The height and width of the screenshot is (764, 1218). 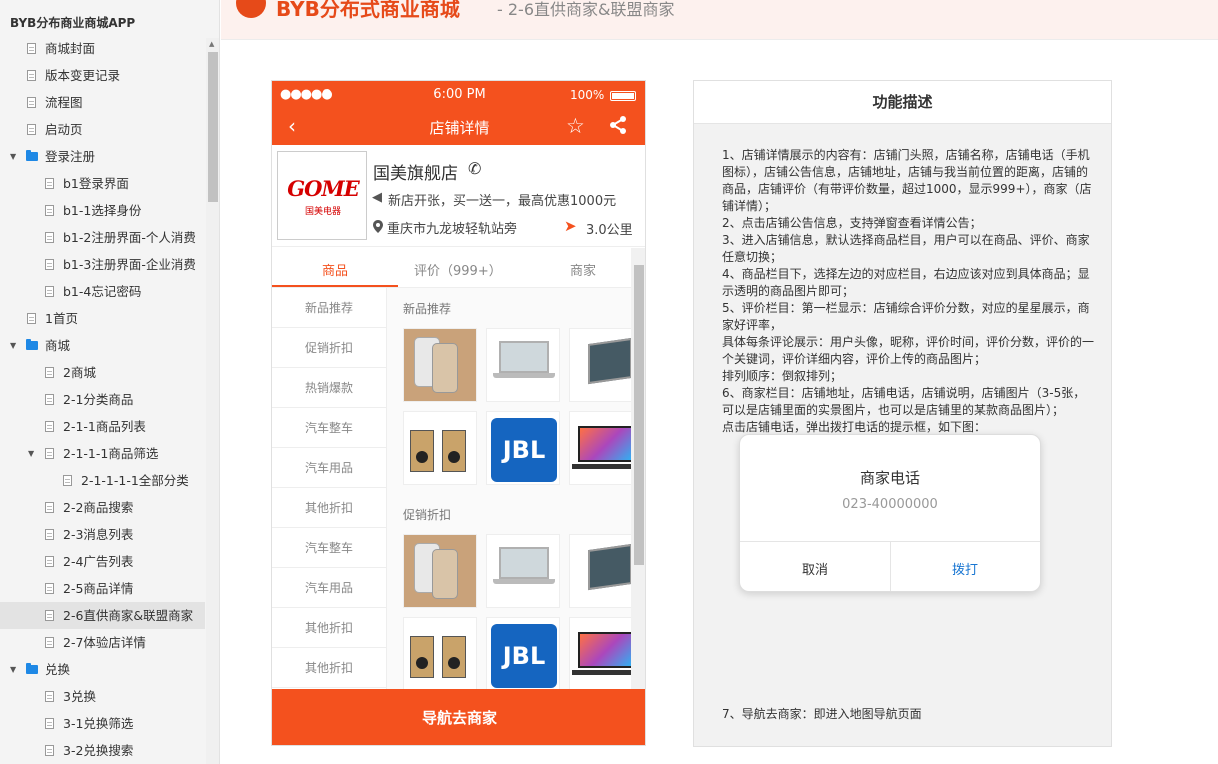 What do you see at coordinates (102, 669) in the screenshot?
I see `sidebar-item: ▼ 兑换` at bounding box center [102, 669].